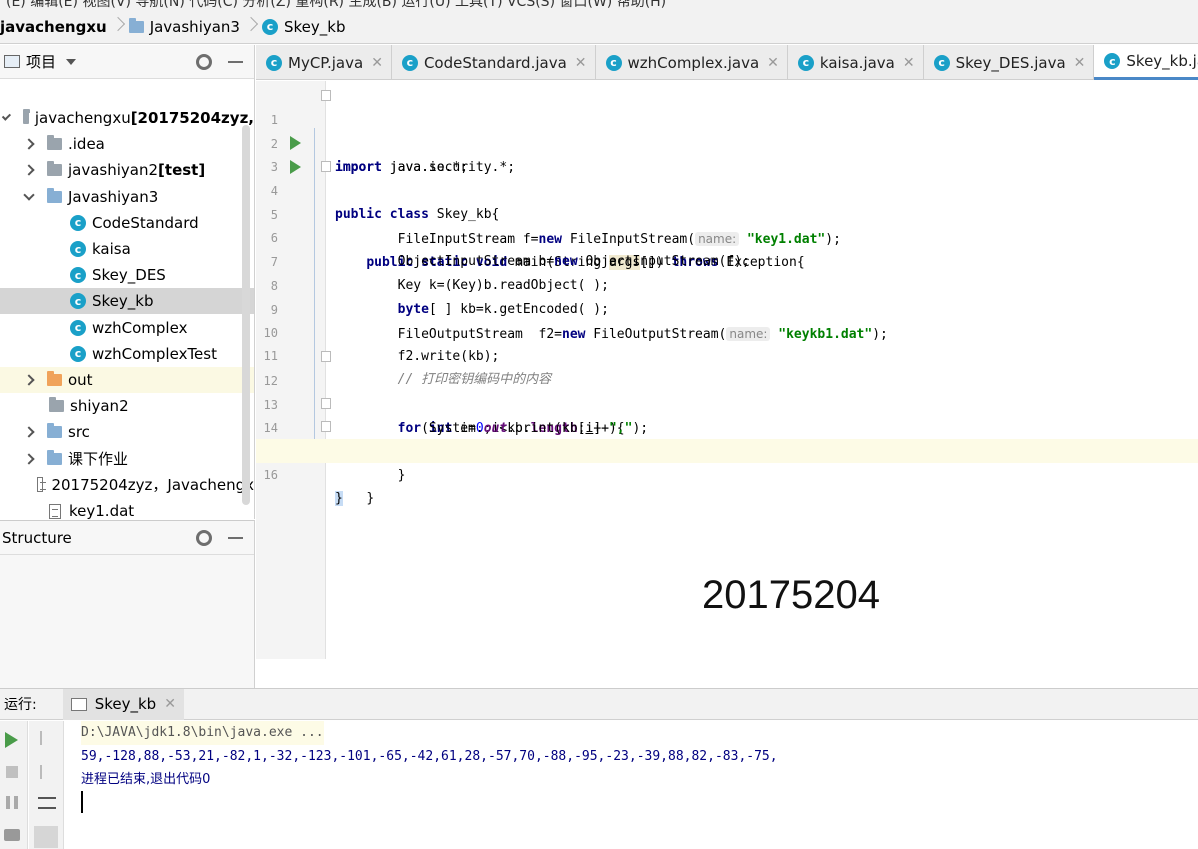  What do you see at coordinates (47, 803) in the screenshot?
I see `soft-wrap-icon` at bounding box center [47, 803].